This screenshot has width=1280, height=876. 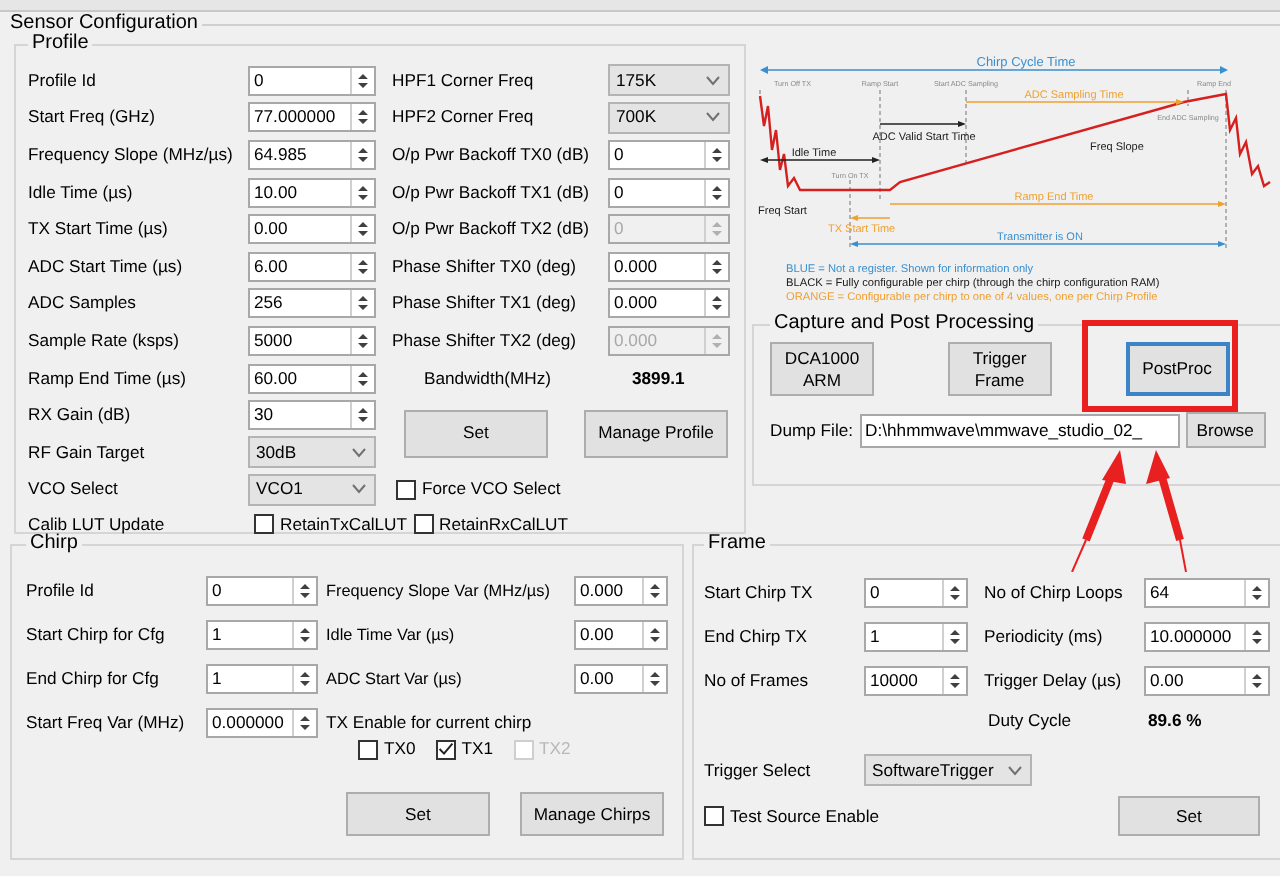 I want to click on number-field: 64.985, so click(x=312, y=154).